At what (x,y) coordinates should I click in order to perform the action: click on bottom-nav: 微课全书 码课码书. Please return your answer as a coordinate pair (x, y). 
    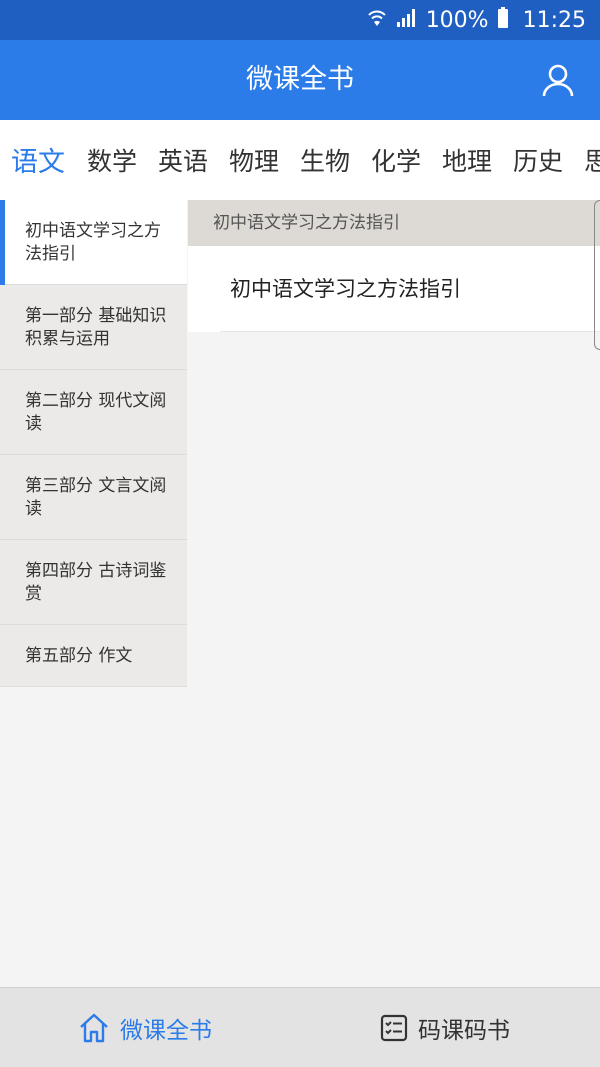
    Looking at the image, I should click on (300, 1027).